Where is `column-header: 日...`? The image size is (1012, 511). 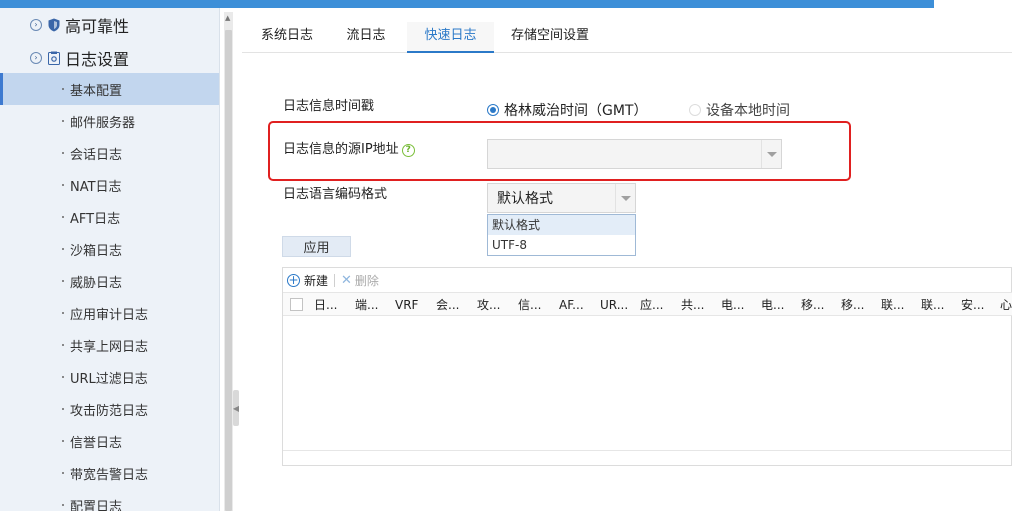 column-header: 日... is located at coordinates (325, 305).